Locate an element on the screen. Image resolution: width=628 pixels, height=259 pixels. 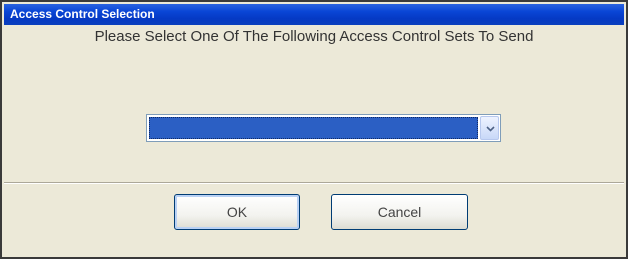
chevron-down-icon is located at coordinates (490, 129).